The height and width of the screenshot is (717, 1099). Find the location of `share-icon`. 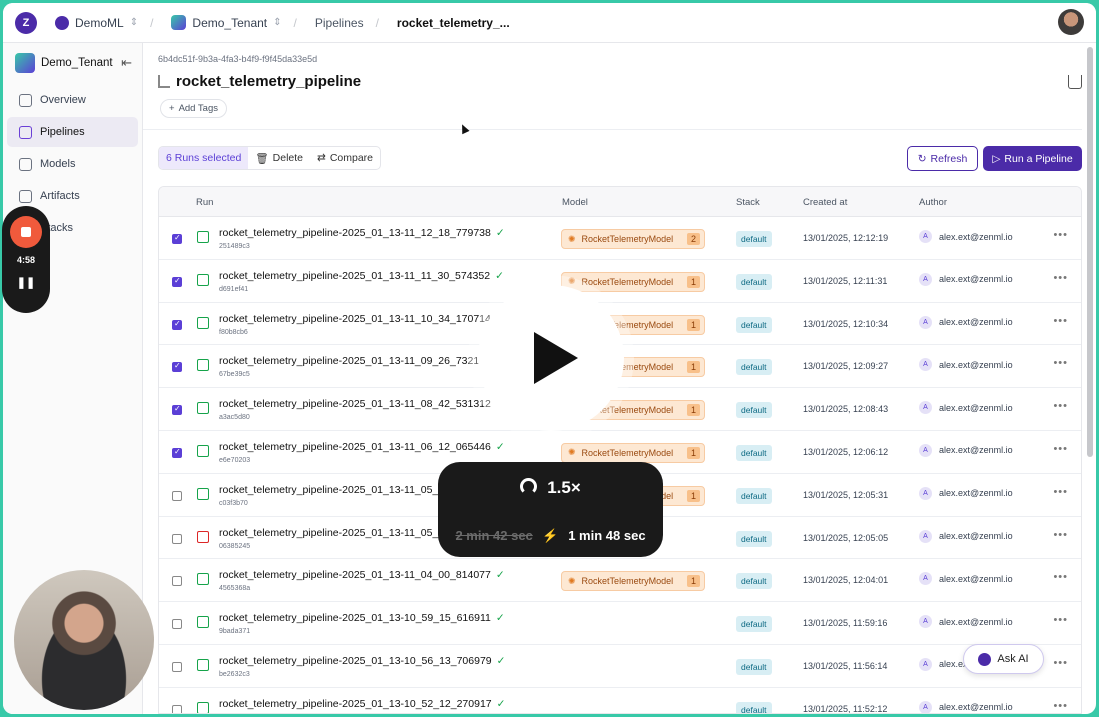

share-icon is located at coordinates (1075, 82).